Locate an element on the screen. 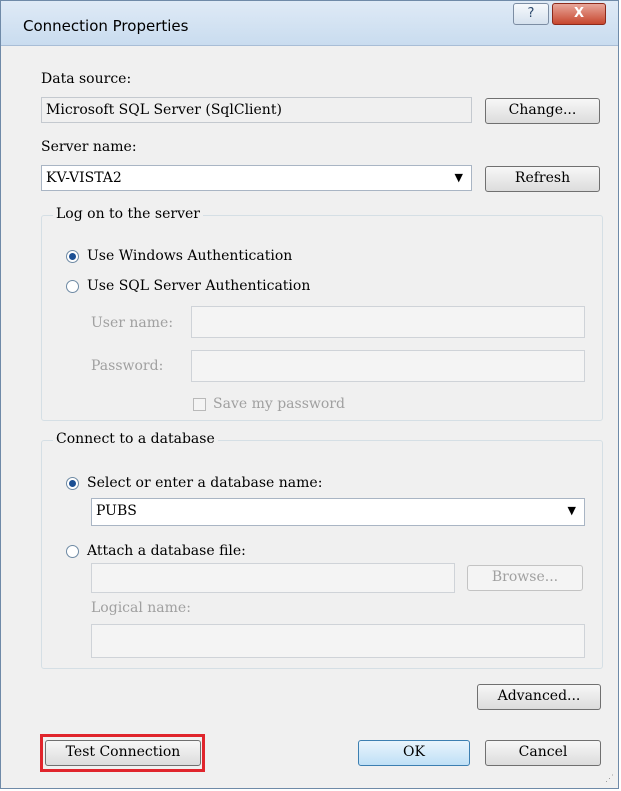  user-name-label: User name: is located at coordinates (132, 323).